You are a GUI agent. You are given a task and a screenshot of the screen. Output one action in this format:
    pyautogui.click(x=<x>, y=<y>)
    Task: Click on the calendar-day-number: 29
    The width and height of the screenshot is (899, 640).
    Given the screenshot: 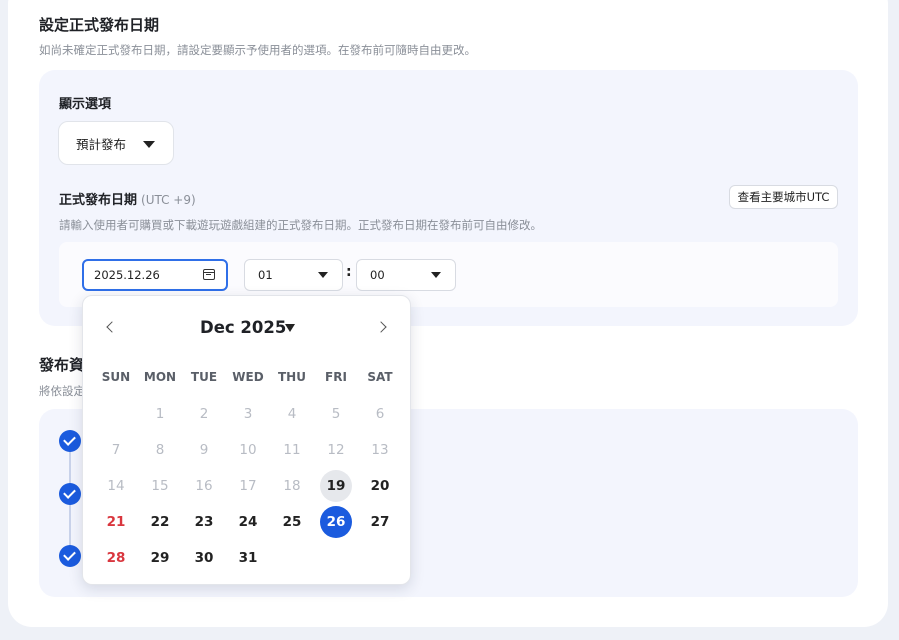 What is the action you would take?
    pyautogui.click(x=160, y=558)
    